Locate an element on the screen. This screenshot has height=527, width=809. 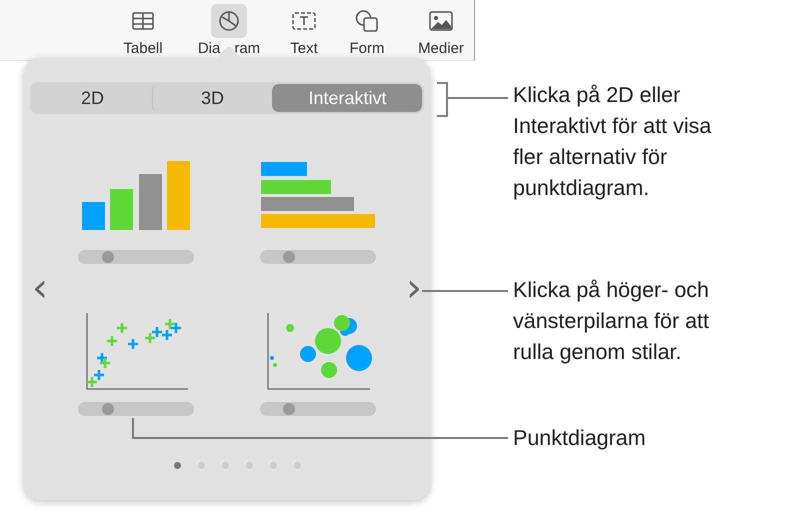
shape-icon is located at coordinates (367, 21).